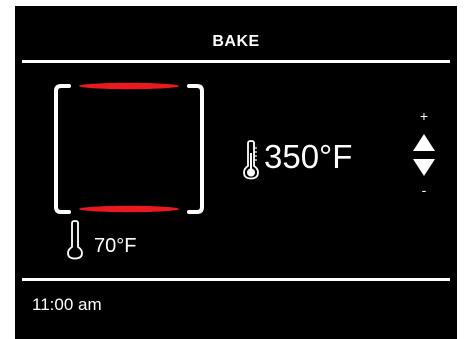  I want to click on mode-title: BAKE, so click(236, 41).